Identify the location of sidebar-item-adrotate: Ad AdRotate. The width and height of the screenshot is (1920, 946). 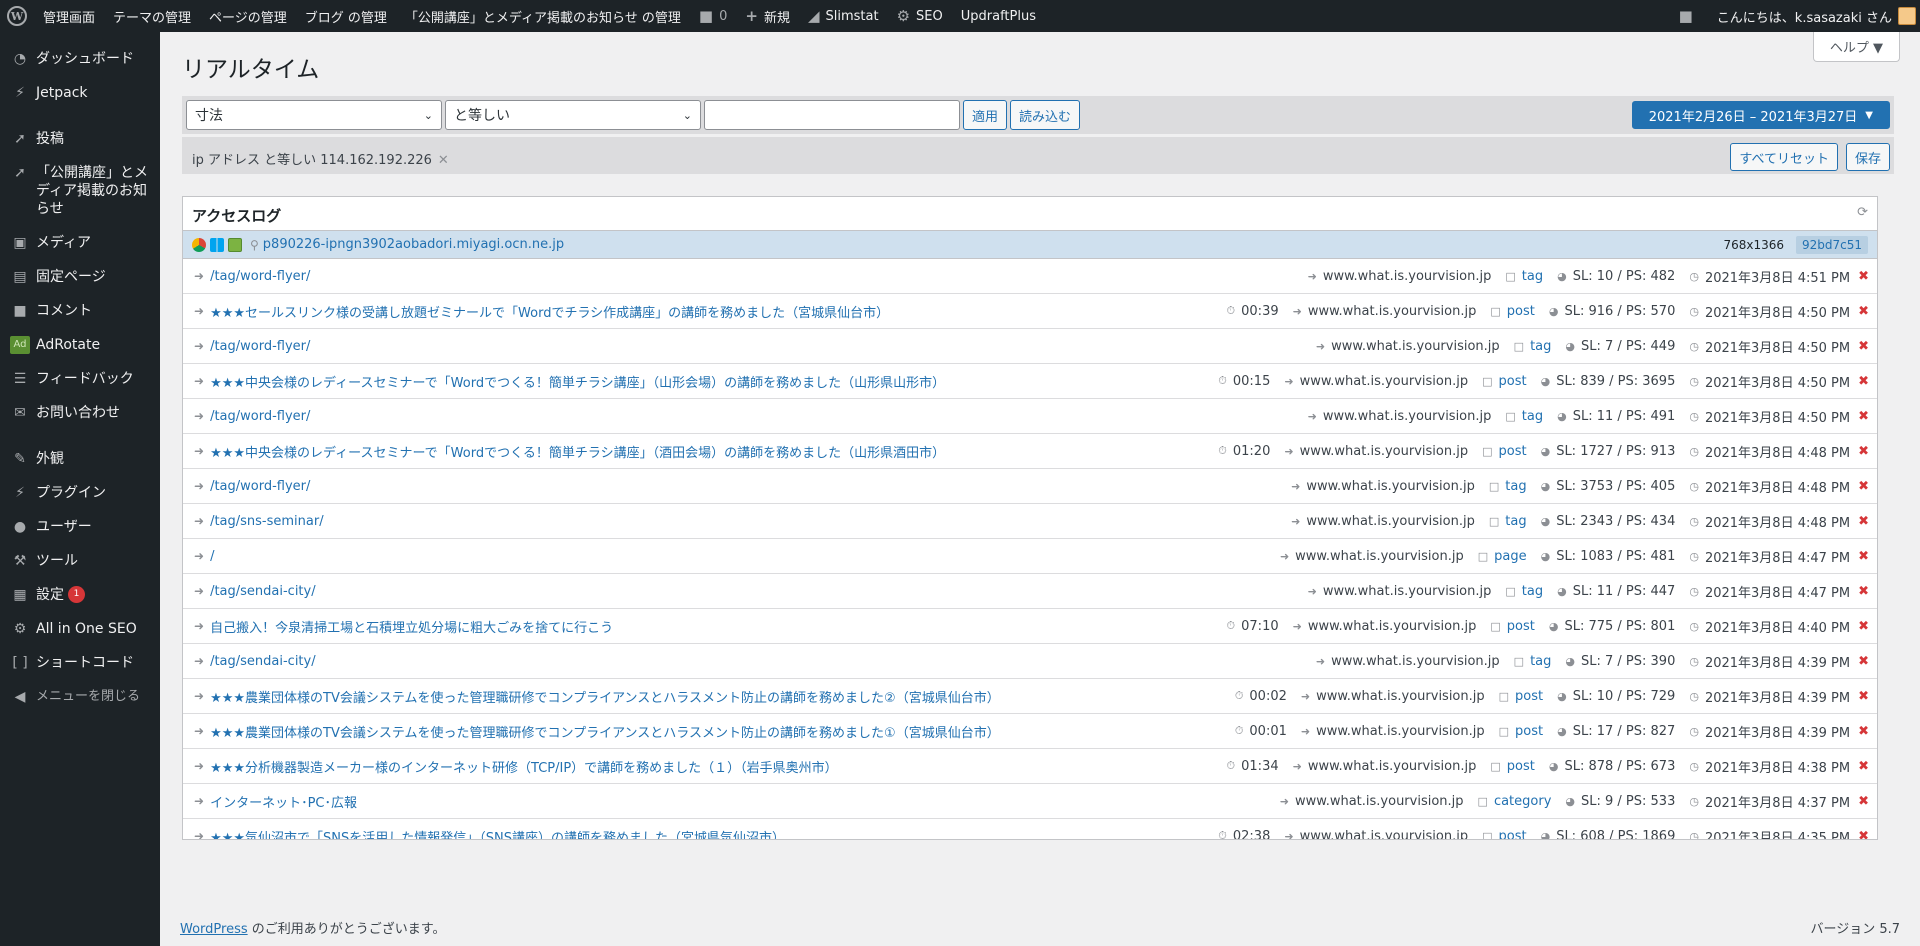
(80, 345).